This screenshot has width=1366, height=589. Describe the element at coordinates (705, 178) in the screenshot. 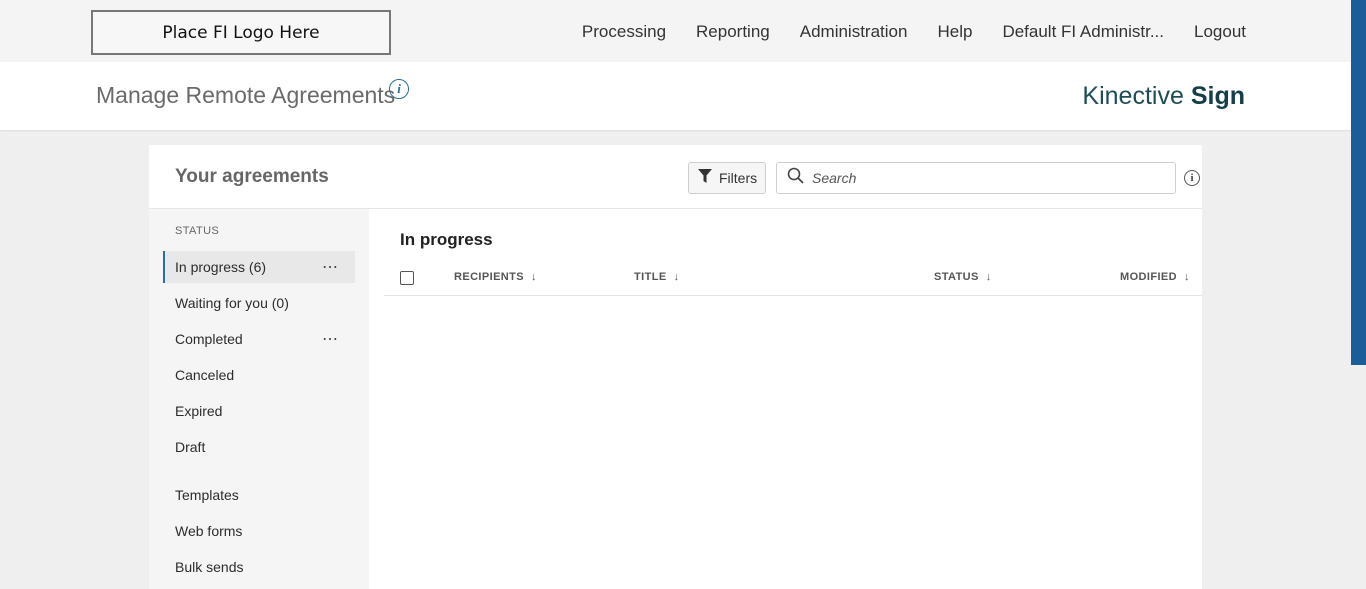

I see `filter-icon` at that location.